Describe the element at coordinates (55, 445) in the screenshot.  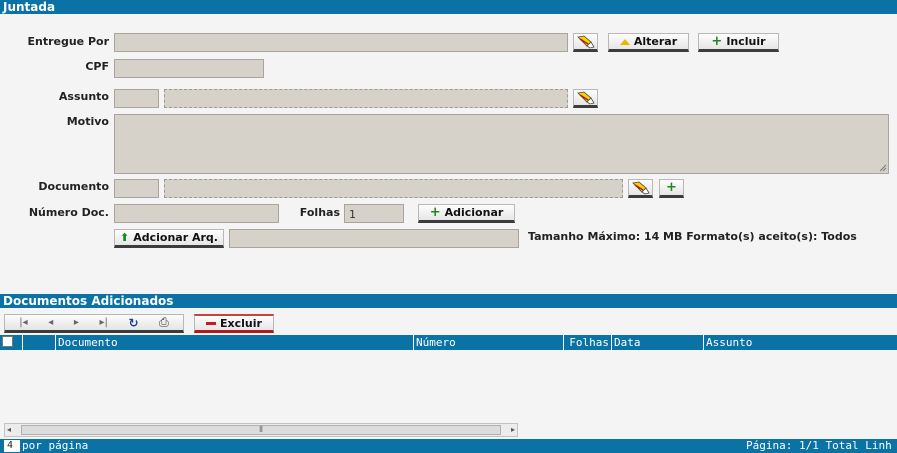
I see `page-size-label: por página` at that location.